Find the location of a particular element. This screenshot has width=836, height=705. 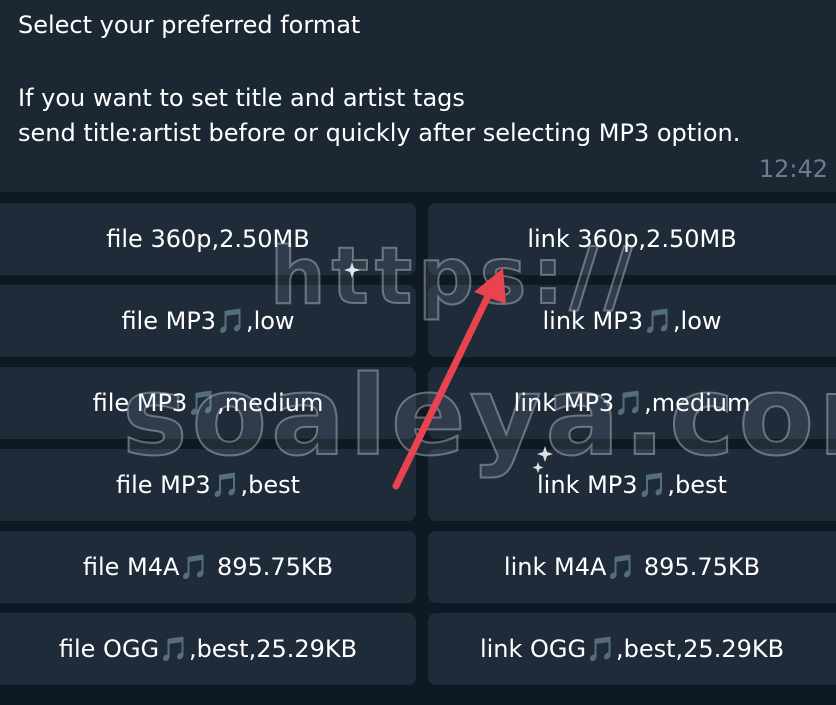

file-360p-button: file 360p,2.50MB is located at coordinates (208, 239).